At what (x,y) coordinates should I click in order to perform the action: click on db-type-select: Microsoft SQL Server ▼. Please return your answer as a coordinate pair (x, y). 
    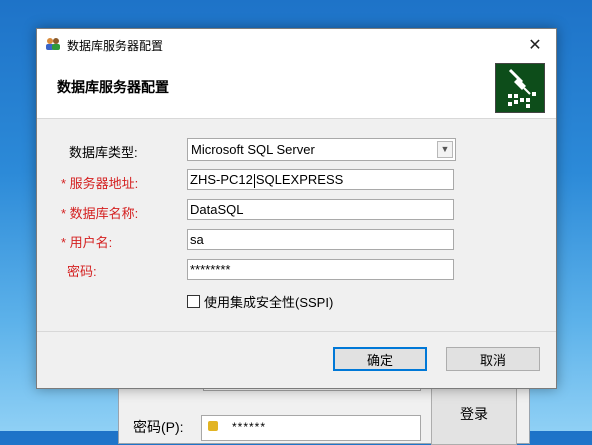
    Looking at the image, I should click on (321, 149).